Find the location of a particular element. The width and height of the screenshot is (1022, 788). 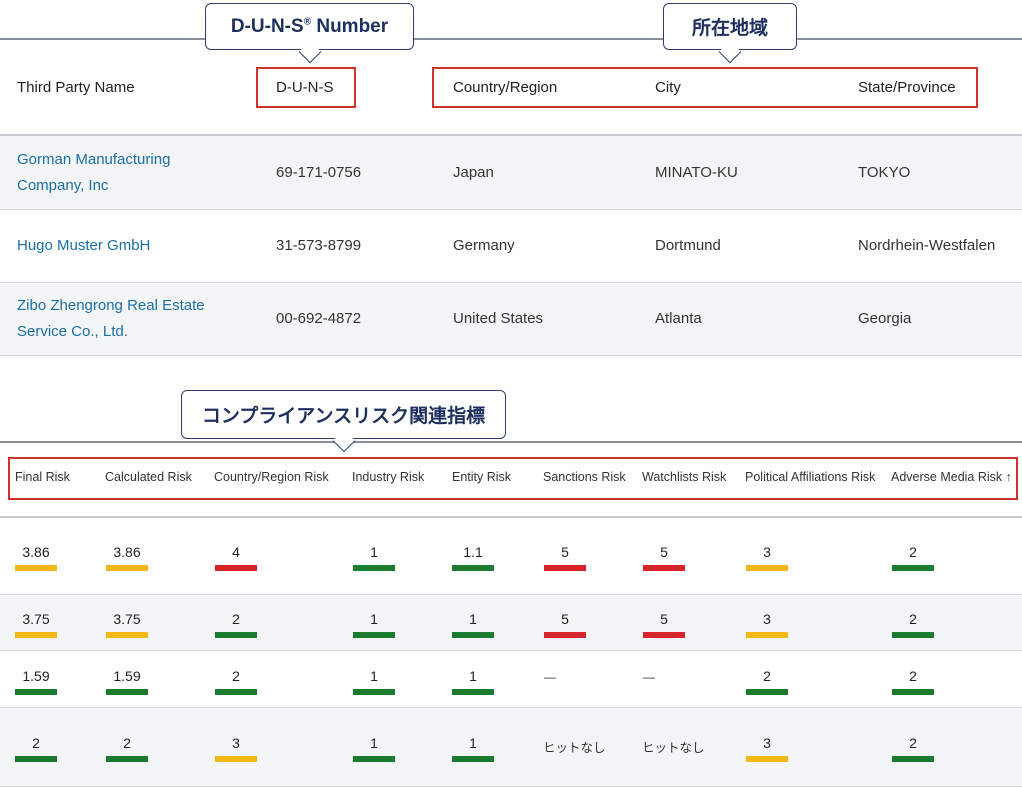

third-party-name-link: Gorman Manufacturing Company, Inc is located at coordinates (93, 173).